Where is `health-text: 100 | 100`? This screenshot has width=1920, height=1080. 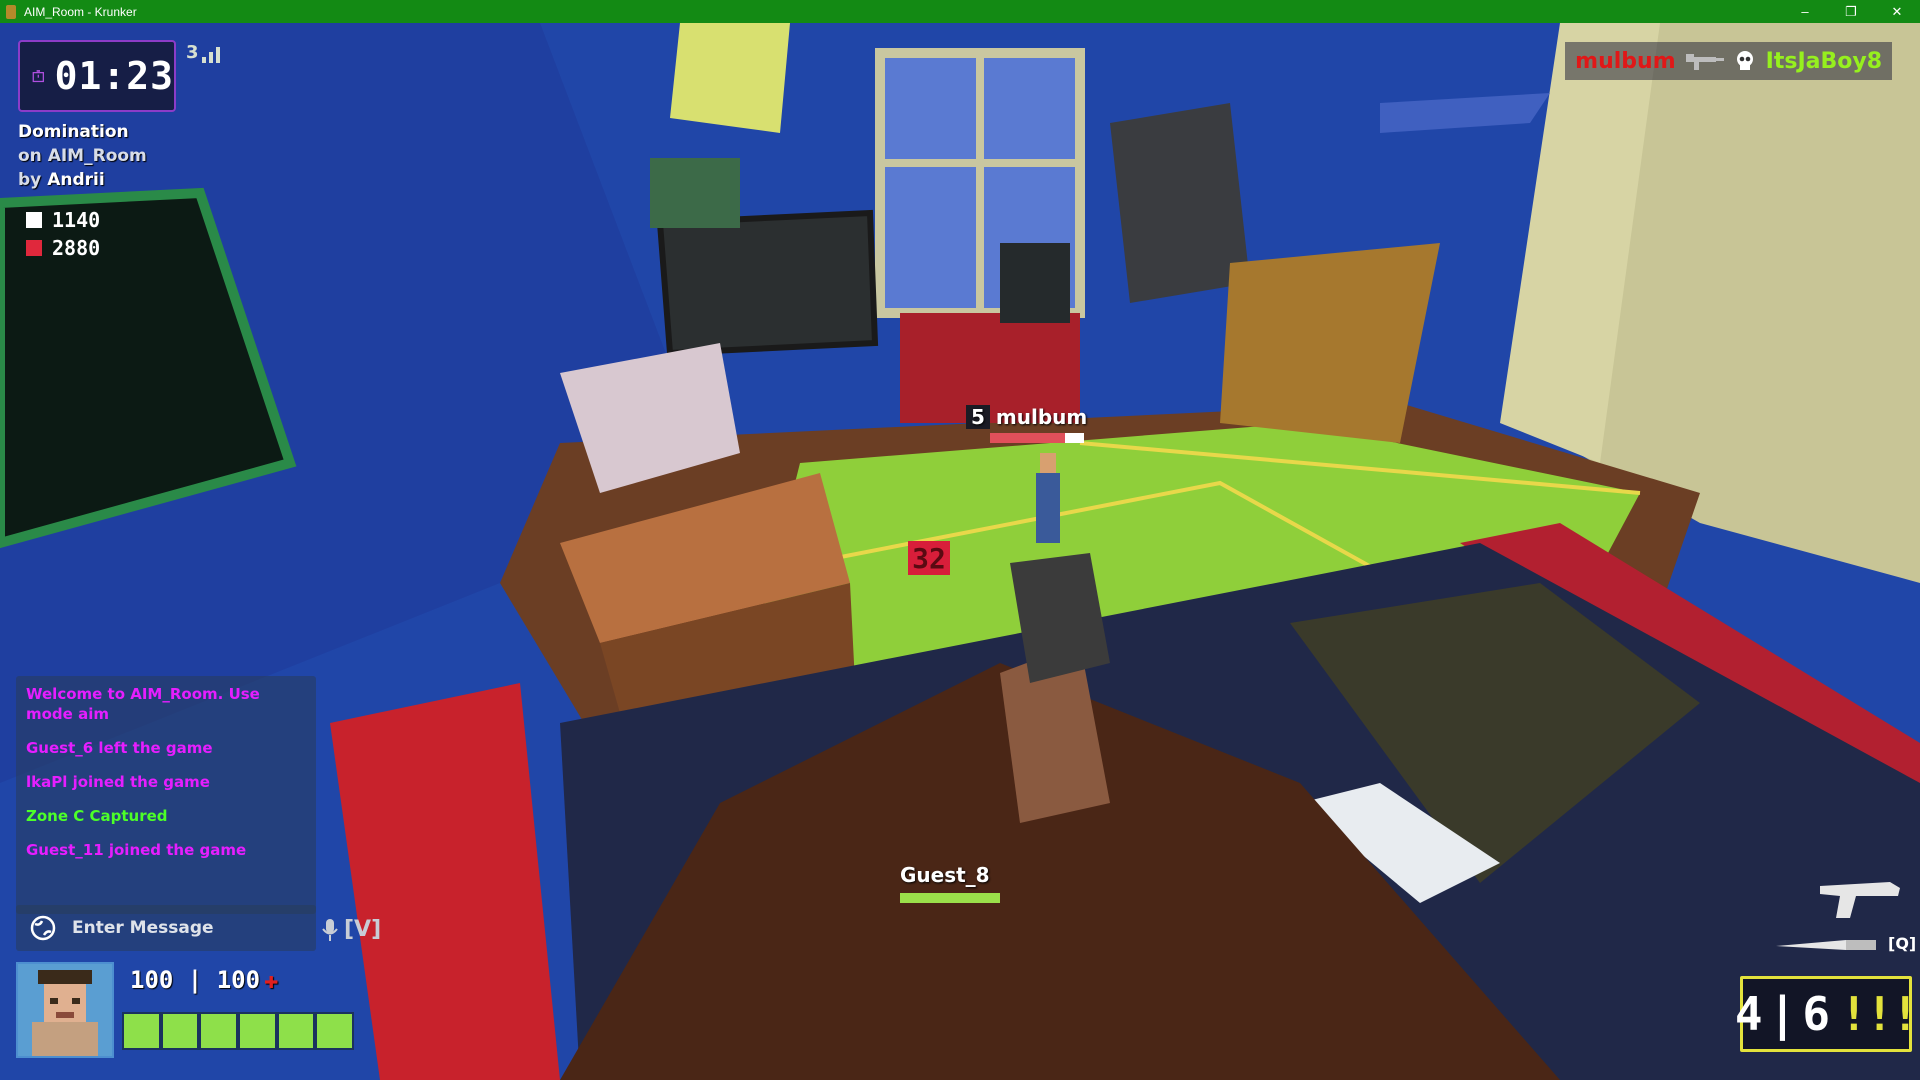 health-text: 100 | 100 is located at coordinates (195, 980).